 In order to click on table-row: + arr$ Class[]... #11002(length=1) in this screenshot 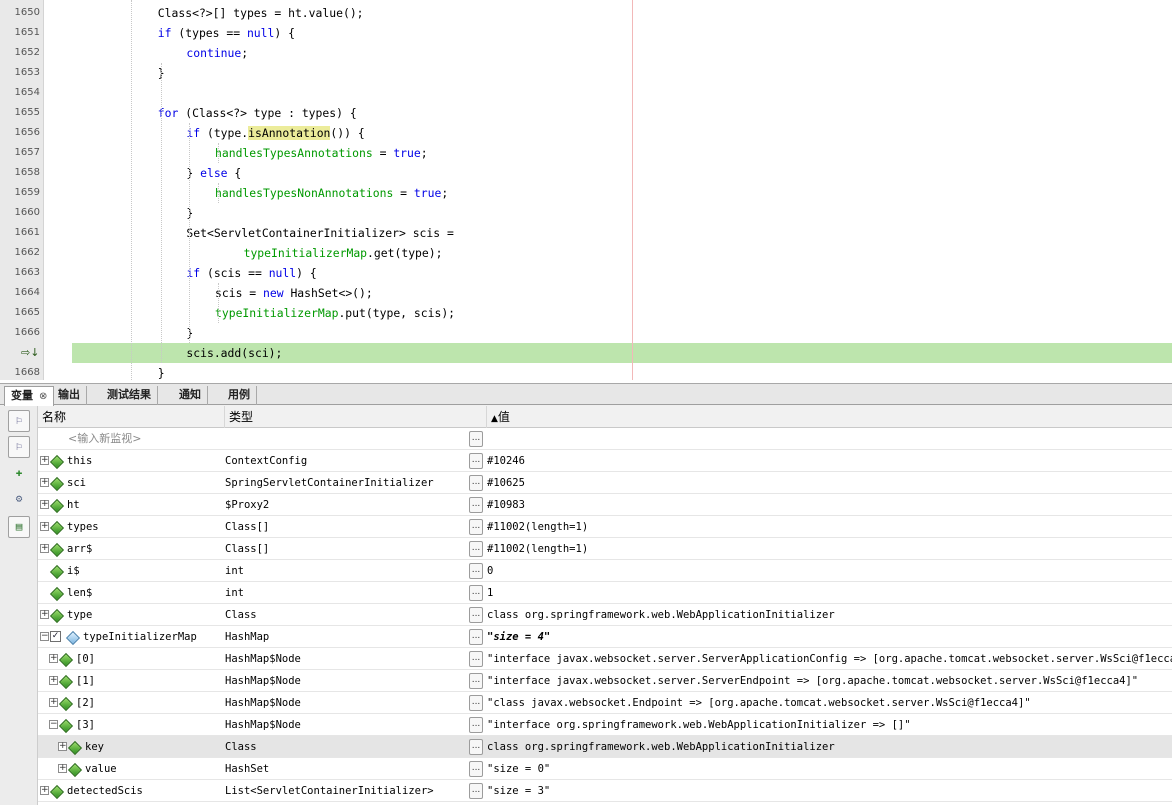, I will do `click(605, 549)`.